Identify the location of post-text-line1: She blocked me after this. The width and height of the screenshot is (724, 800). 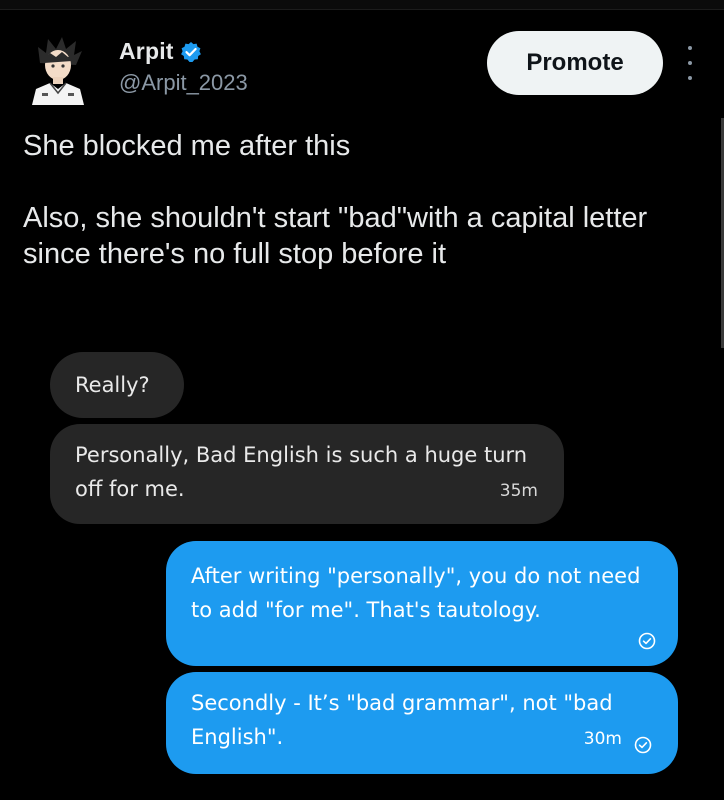
(187, 146).